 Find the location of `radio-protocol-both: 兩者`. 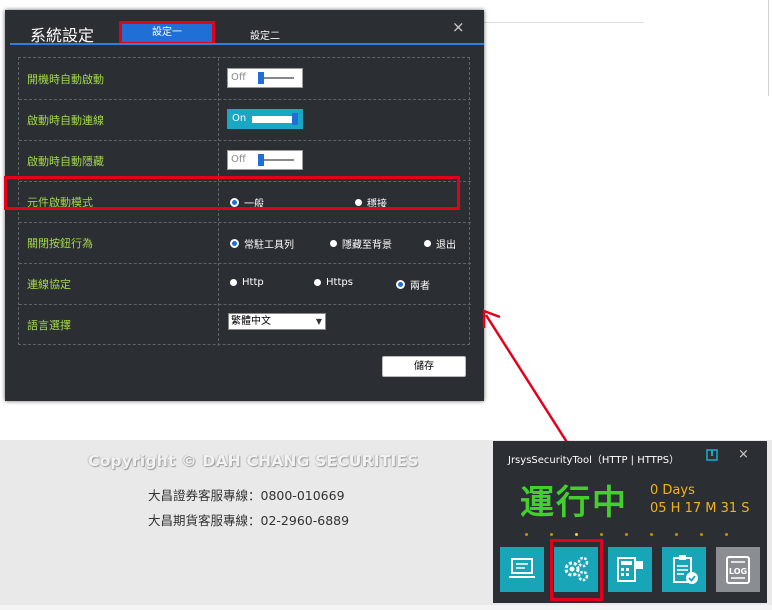

radio-protocol-both: 兩者 is located at coordinates (413, 284).